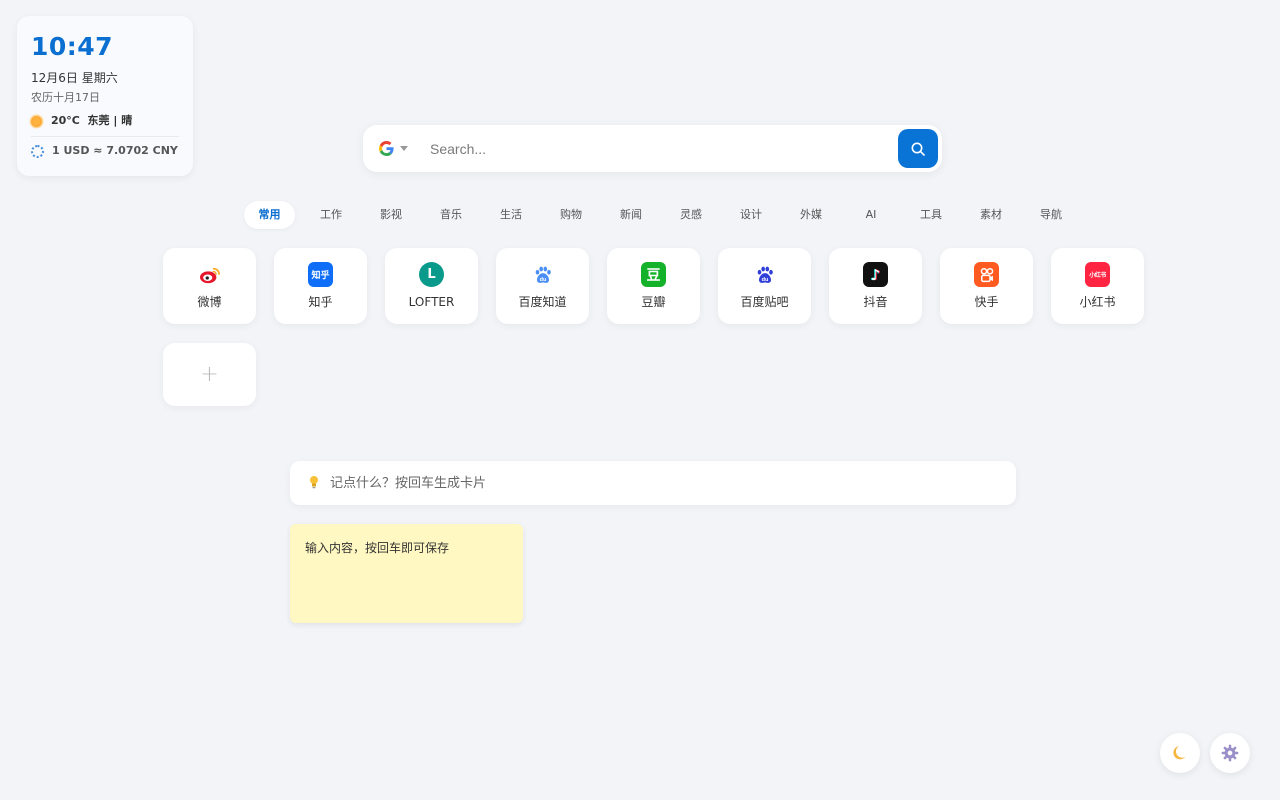 The height and width of the screenshot is (800, 1280). Describe the element at coordinates (65, 97) in the screenshot. I see `lunar-date: 农历十月17日` at that location.